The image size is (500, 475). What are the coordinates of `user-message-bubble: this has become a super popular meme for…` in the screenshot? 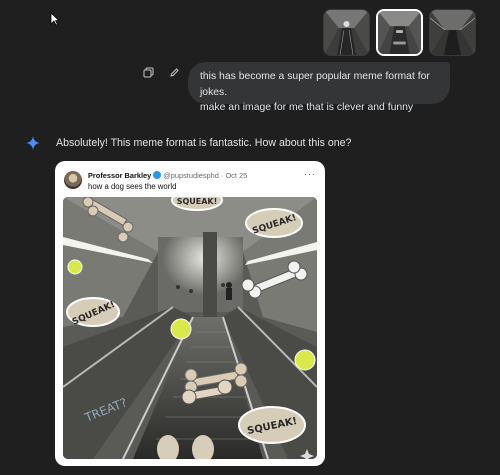 It's located at (319, 87).